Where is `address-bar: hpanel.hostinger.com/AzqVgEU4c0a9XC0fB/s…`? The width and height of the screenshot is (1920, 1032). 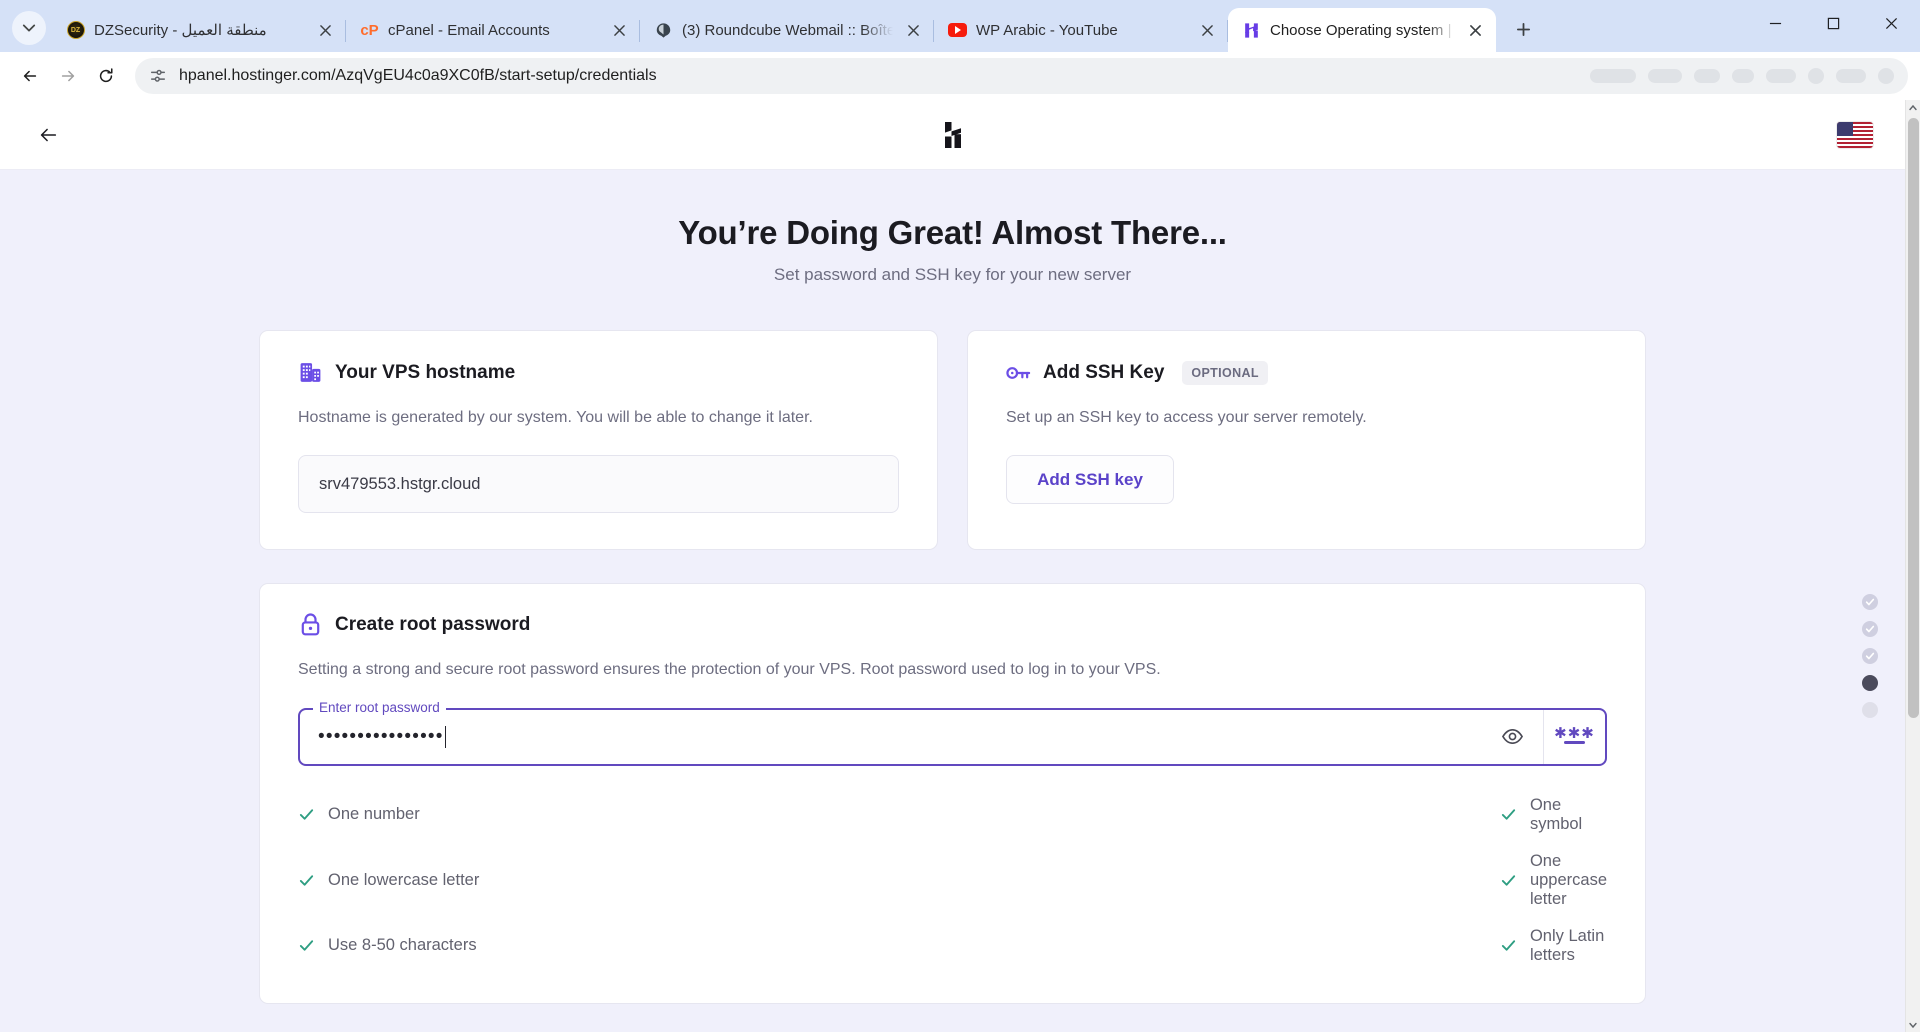
address-bar: hpanel.hostinger.com/AzqVgEU4c0a9XC0fB/s… is located at coordinates (1021, 76).